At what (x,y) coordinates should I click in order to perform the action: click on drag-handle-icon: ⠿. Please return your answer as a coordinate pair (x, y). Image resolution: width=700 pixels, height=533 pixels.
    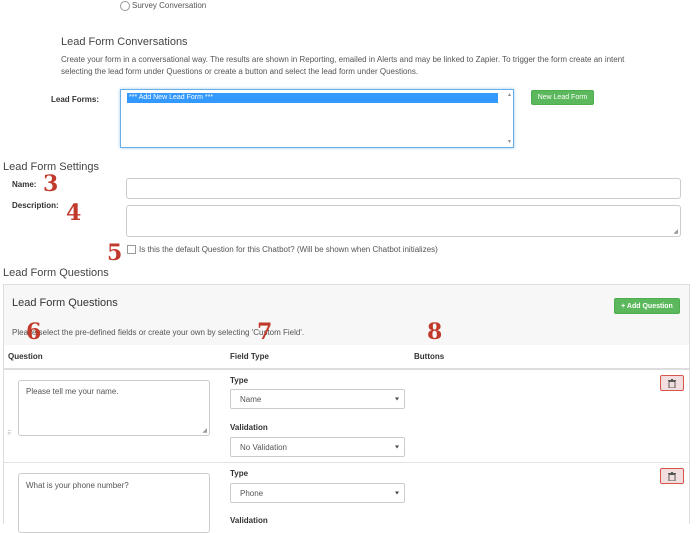
    Looking at the image, I should click on (9, 433).